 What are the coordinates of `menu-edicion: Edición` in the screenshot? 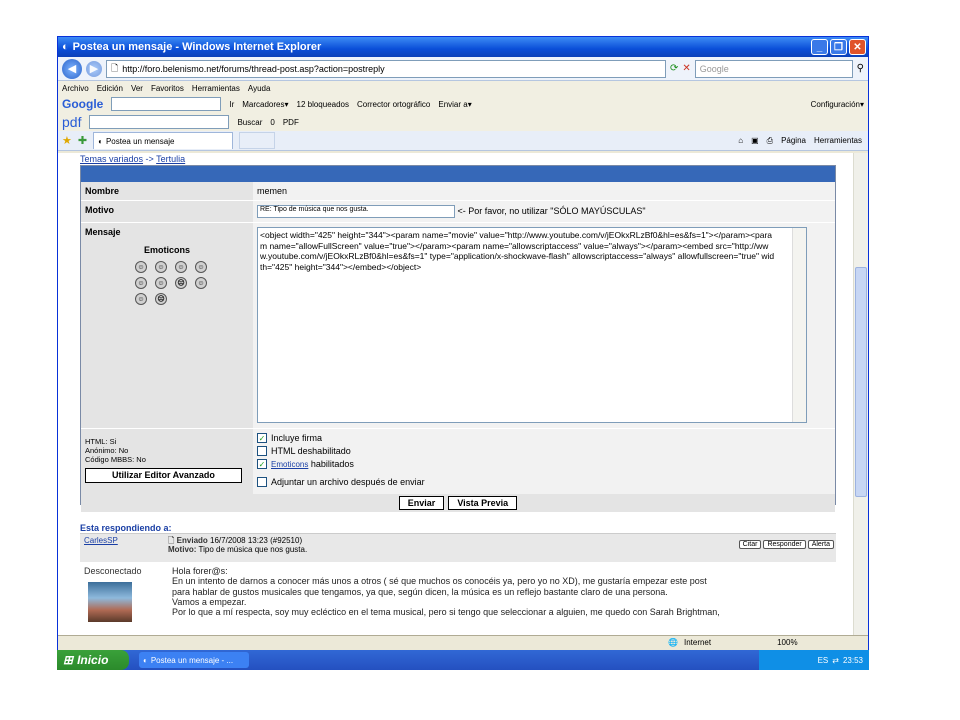 It's located at (110, 88).